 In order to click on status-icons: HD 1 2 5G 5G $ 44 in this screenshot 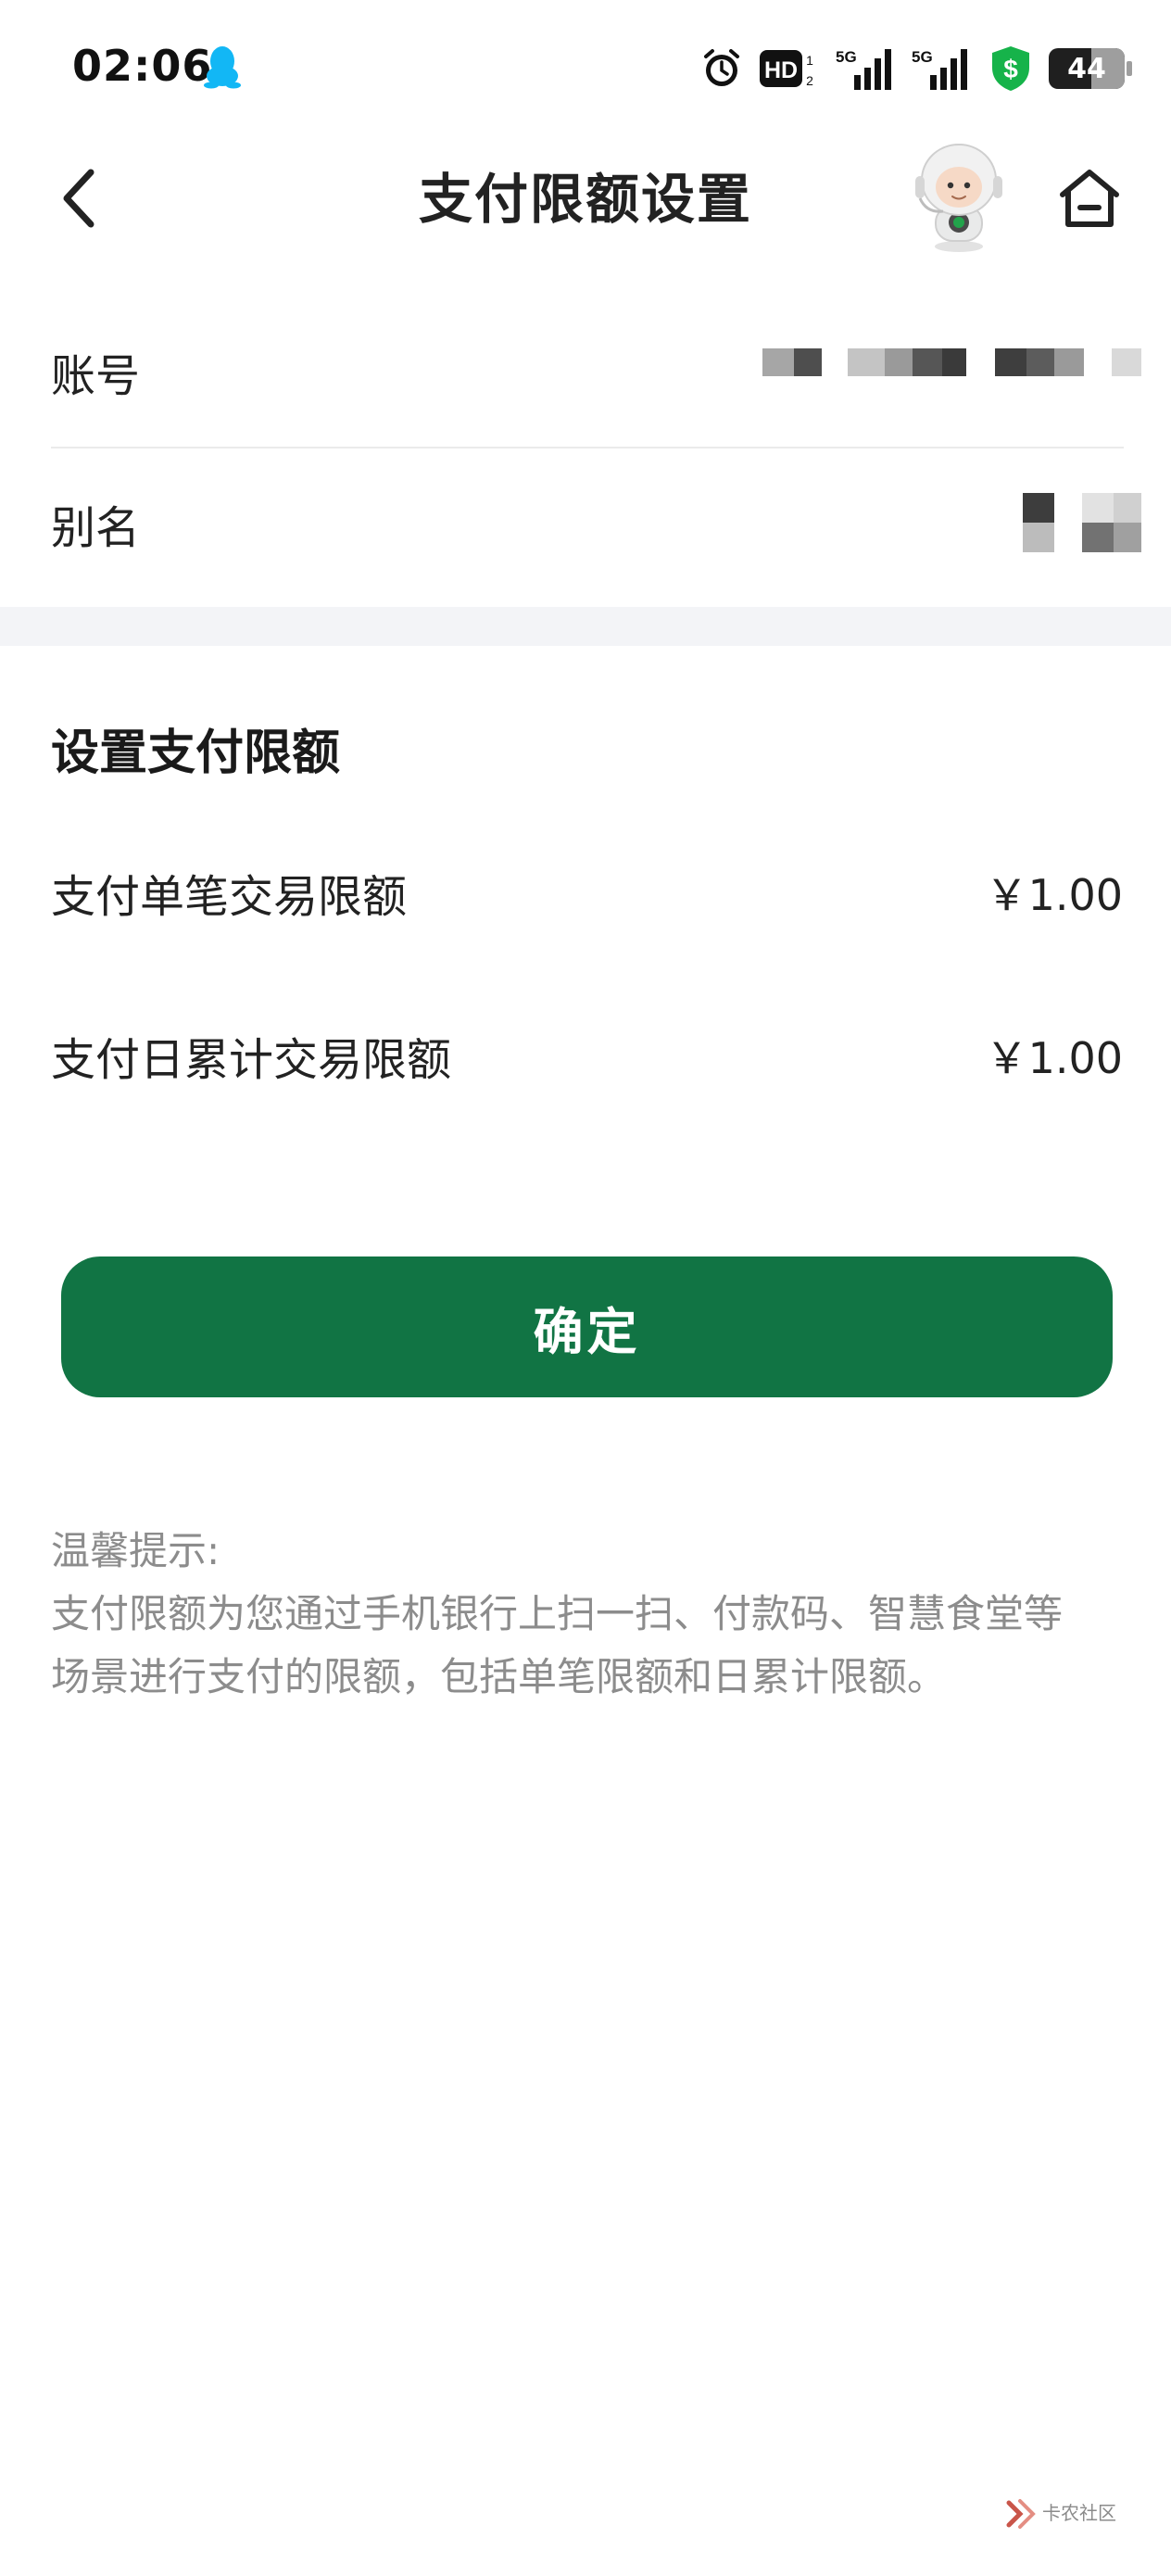, I will do `click(916, 68)`.